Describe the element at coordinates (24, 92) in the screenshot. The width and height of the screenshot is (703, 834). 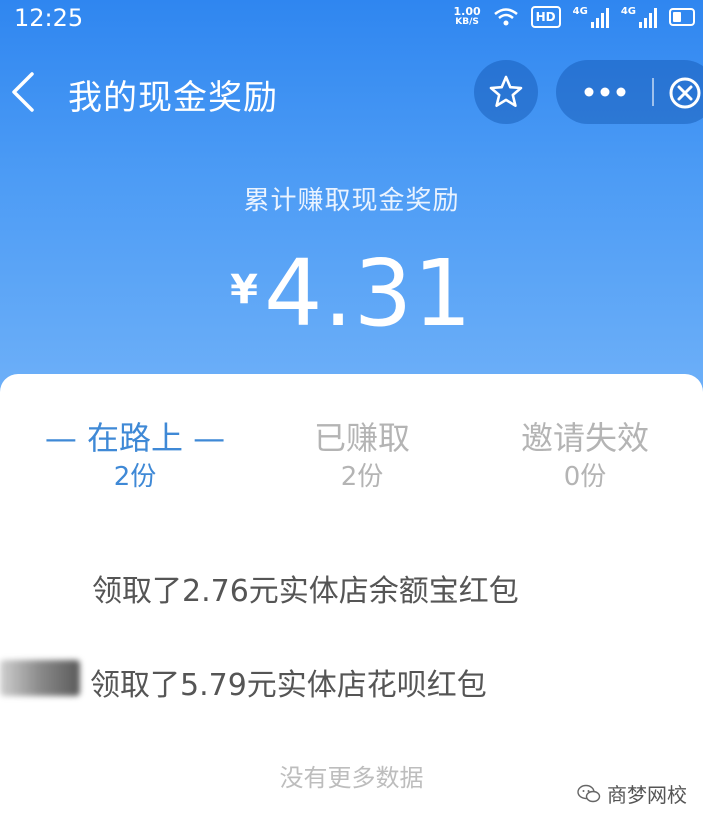
I see `chevron-left-icon` at that location.